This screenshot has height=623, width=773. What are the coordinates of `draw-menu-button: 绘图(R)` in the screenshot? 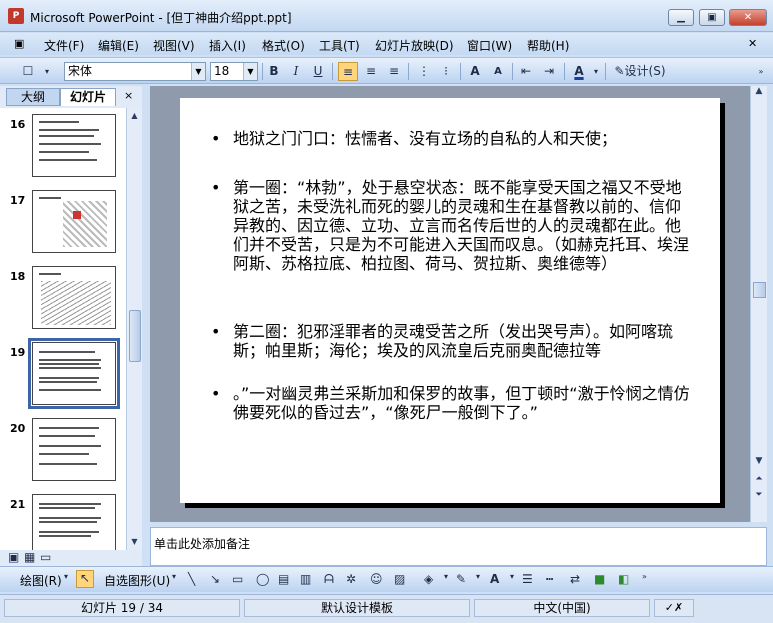 It's located at (41, 580).